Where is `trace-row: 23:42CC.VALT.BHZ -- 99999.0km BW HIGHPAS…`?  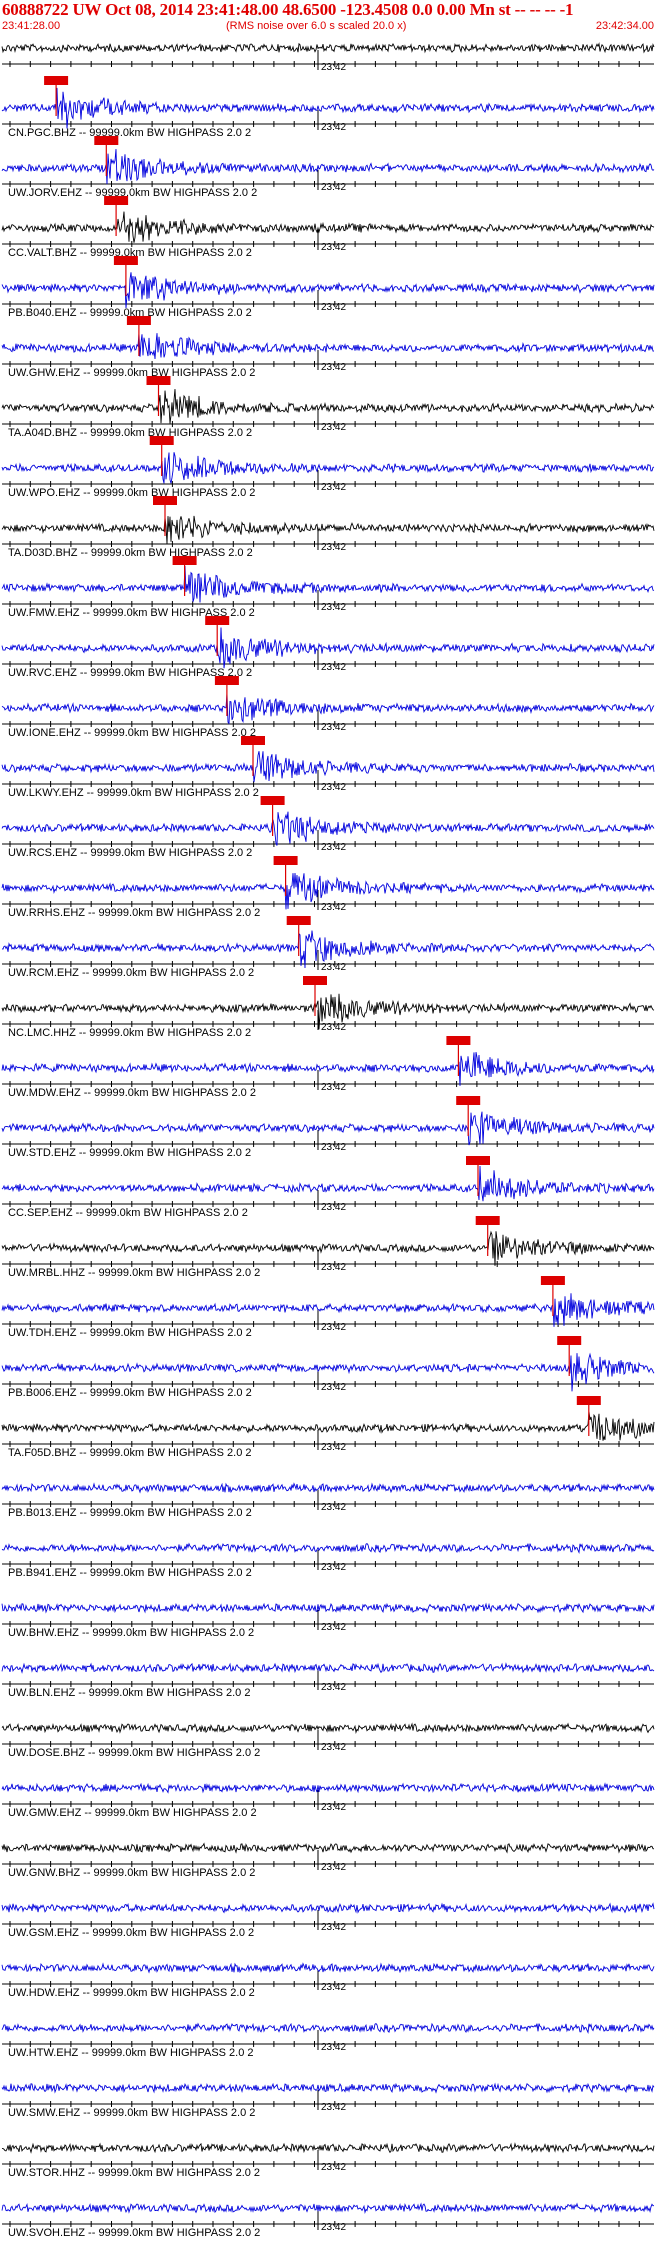 trace-row: 23:42CC.VALT.BHZ -- 99999.0km BW HIGHPAS… is located at coordinates (328, 227).